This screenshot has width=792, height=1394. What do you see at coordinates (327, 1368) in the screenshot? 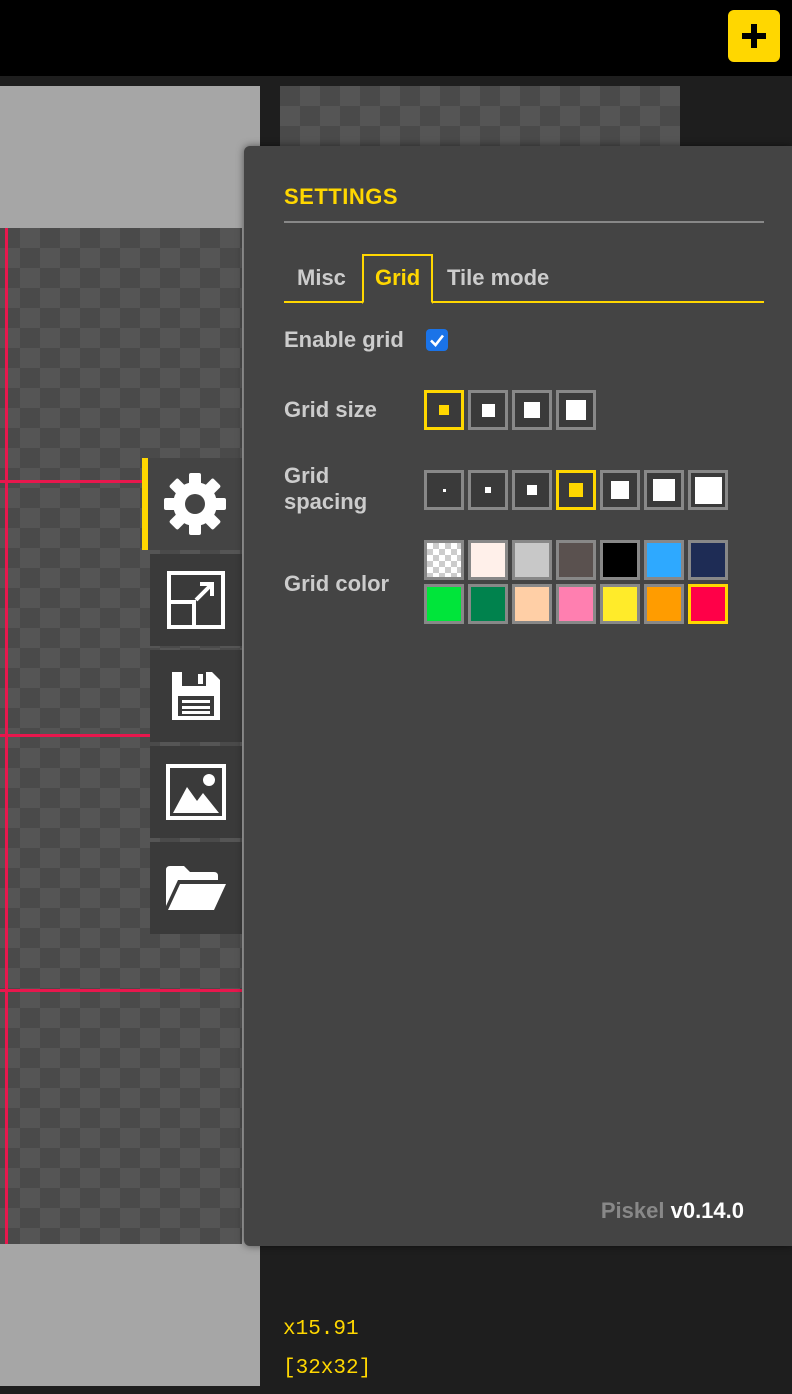
I see `canvas-size: [32x32]` at bounding box center [327, 1368].